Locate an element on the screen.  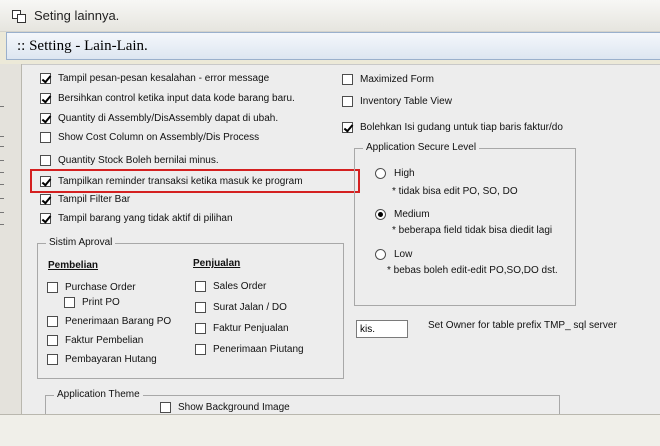
group-legend: Application Secure Level is located at coordinates (421, 147).